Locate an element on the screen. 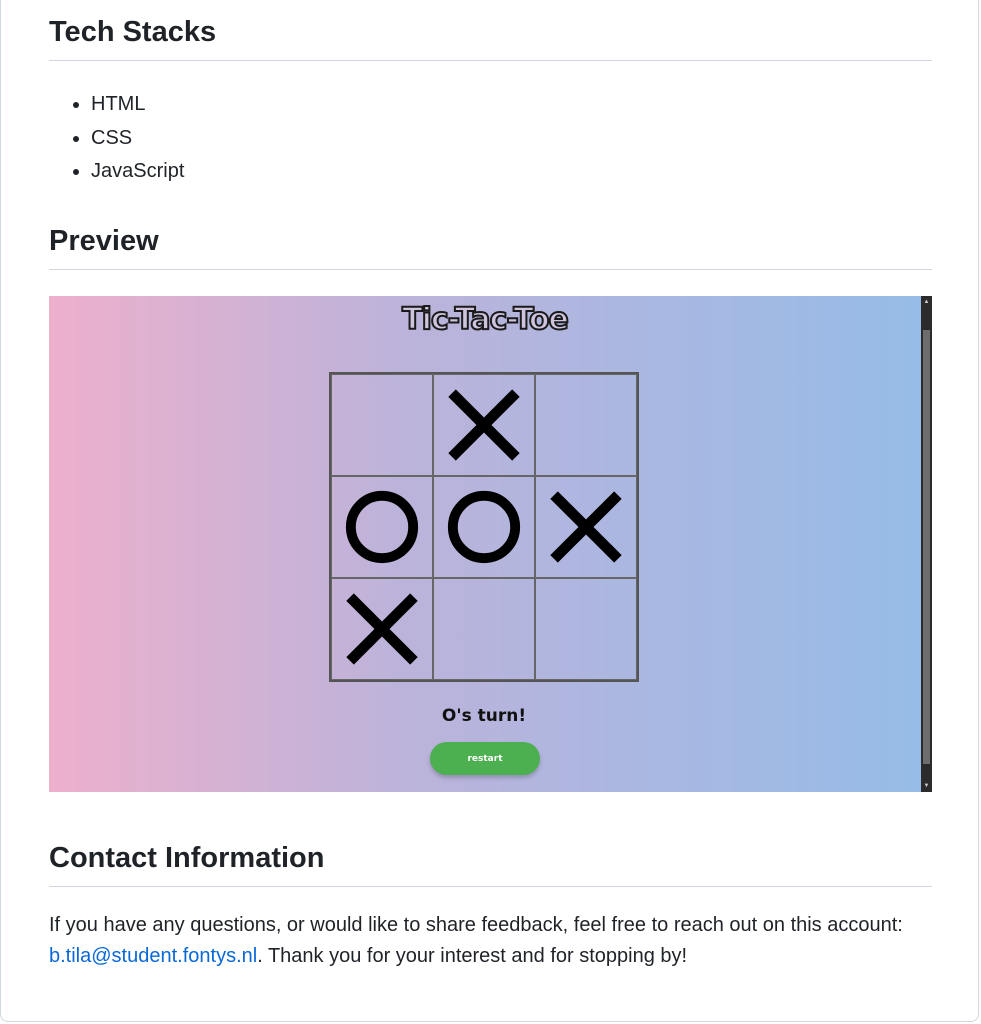  list-item: CSS is located at coordinates (137, 139).